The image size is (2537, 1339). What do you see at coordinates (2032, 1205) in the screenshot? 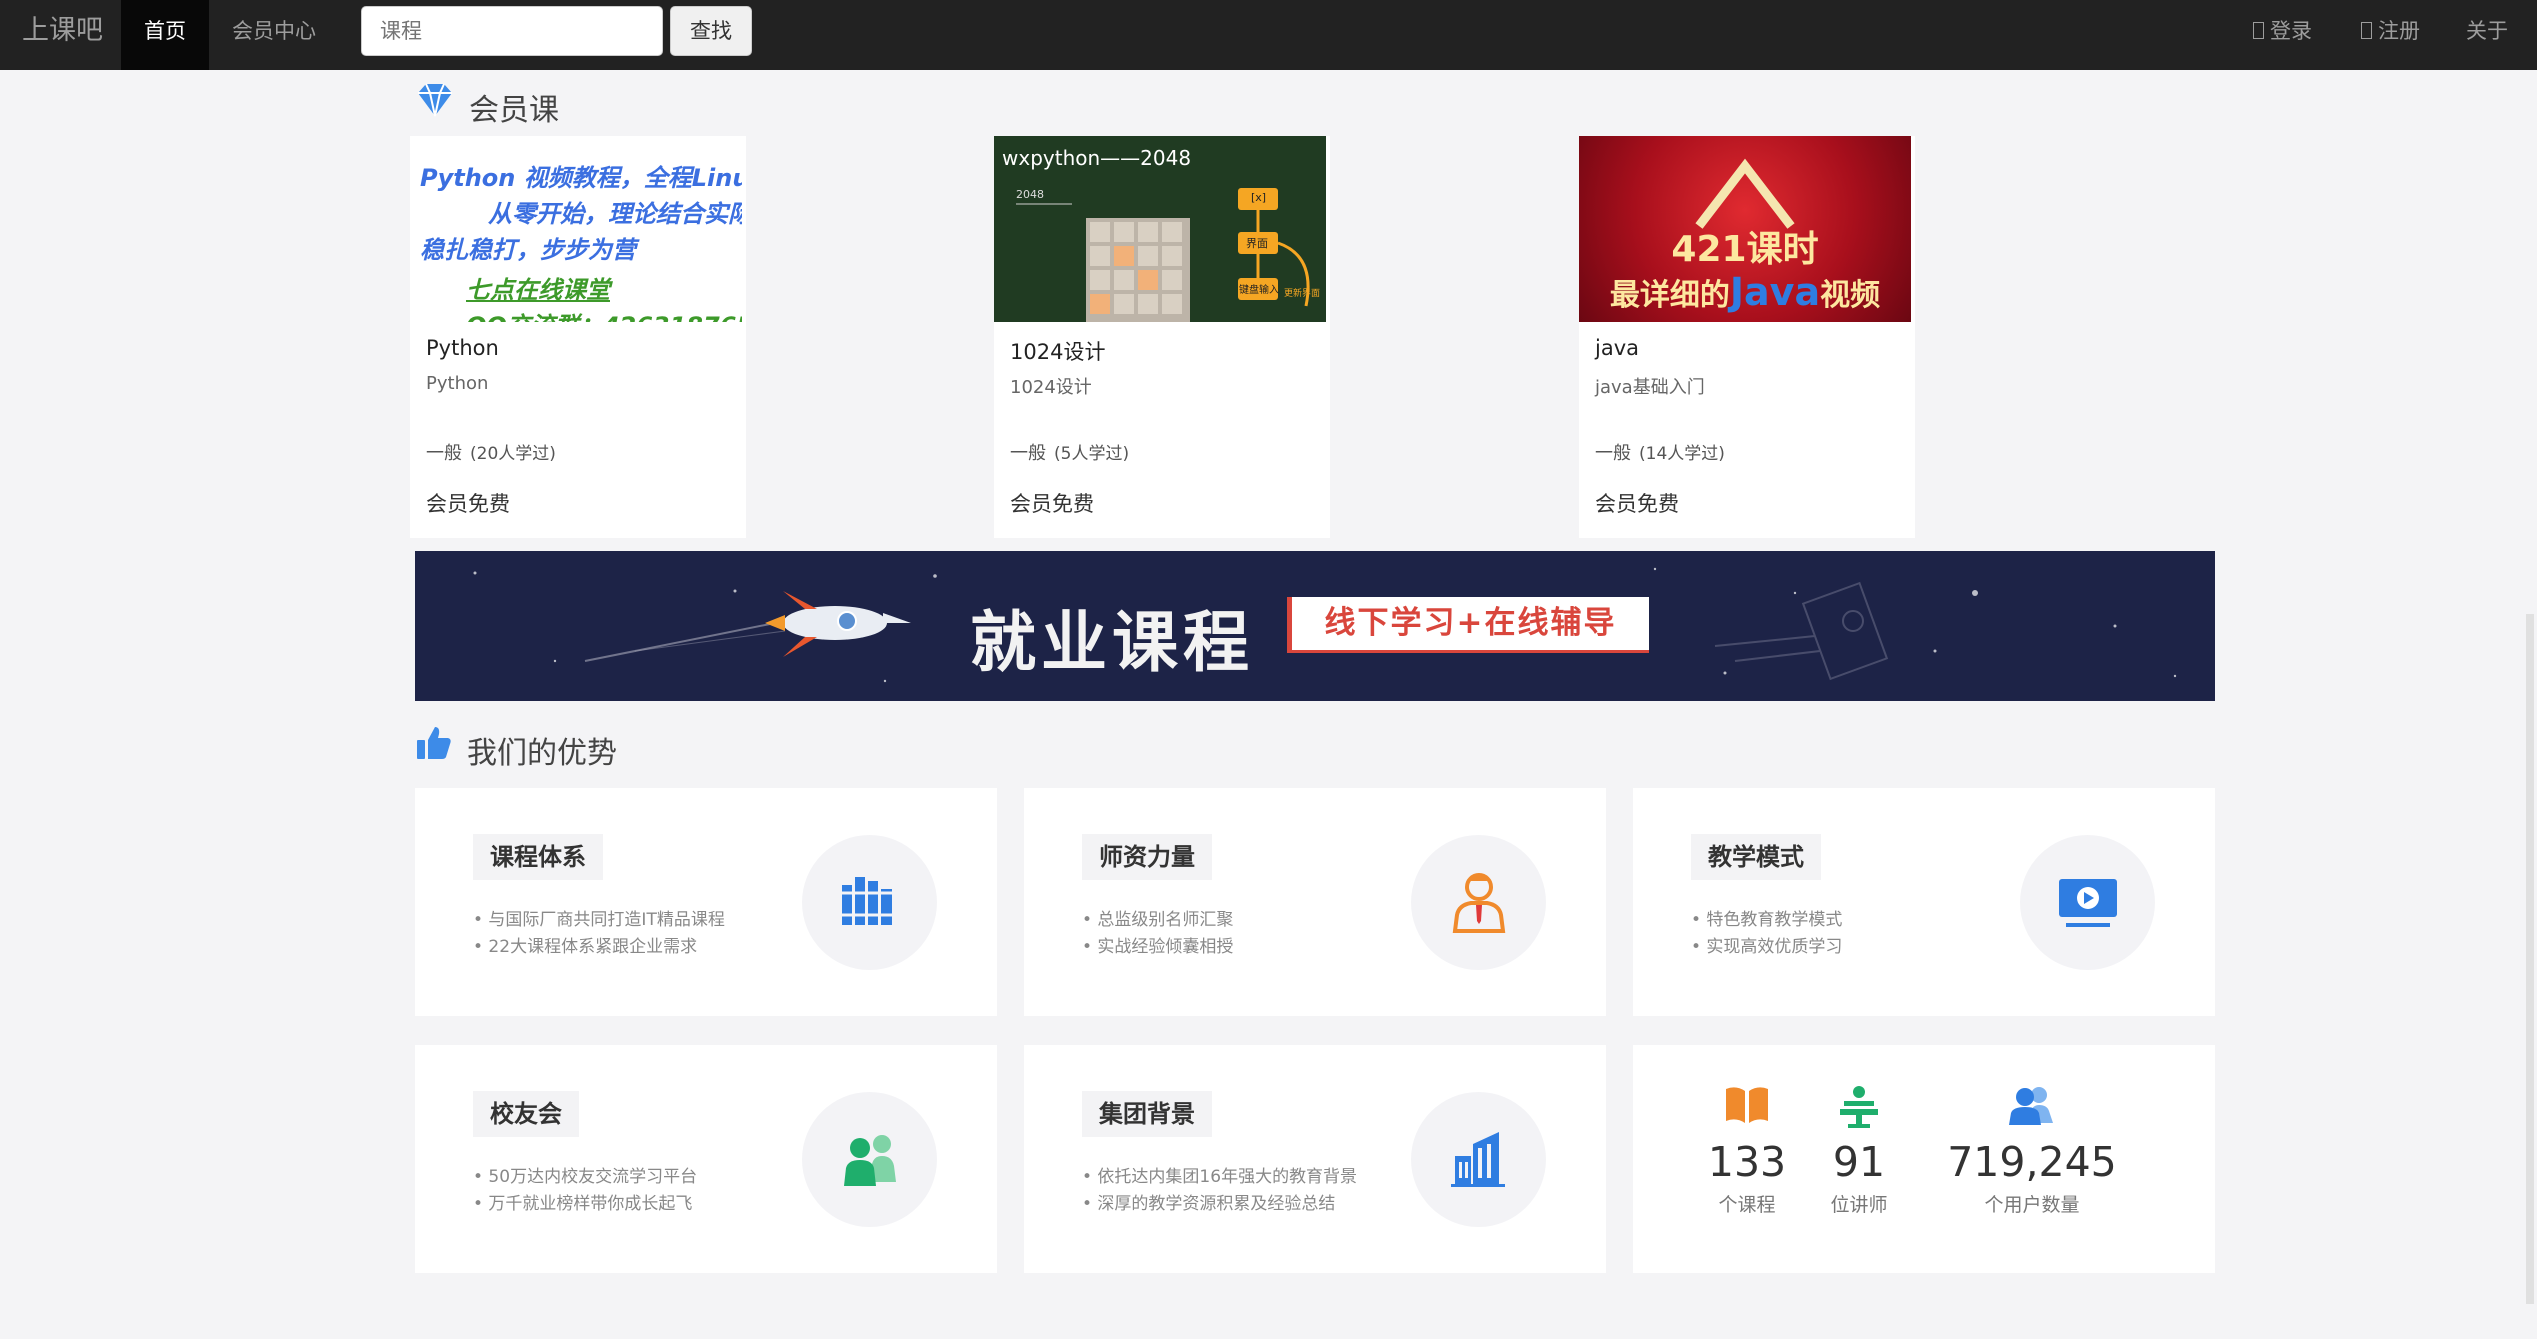
I see `stat-label: 个用户数量` at bounding box center [2032, 1205].